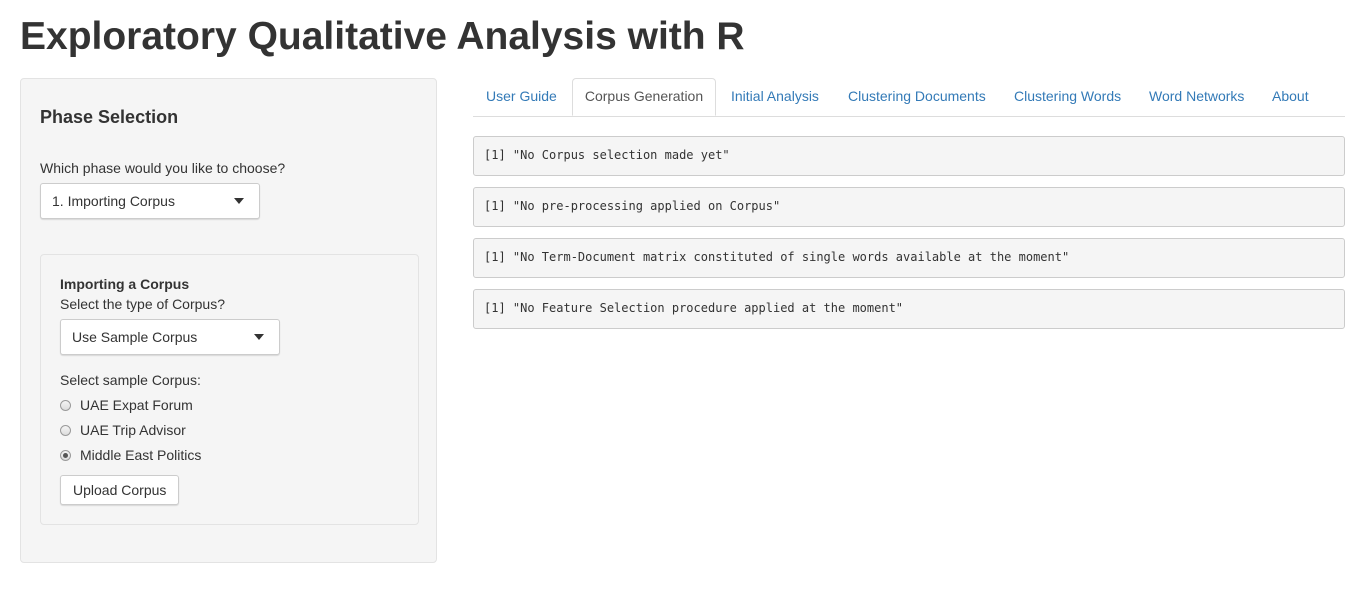 The image size is (1361, 612). Describe the element at coordinates (1196, 96) in the screenshot. I see `tab-word-networks: Word Networks` at that location.